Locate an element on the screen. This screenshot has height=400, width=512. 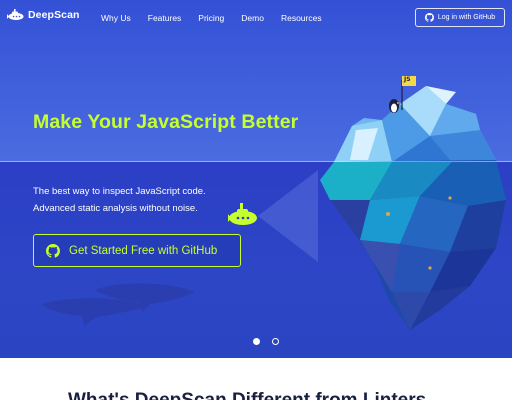
nav-link-features: Features is located at coordinates (165, 18).